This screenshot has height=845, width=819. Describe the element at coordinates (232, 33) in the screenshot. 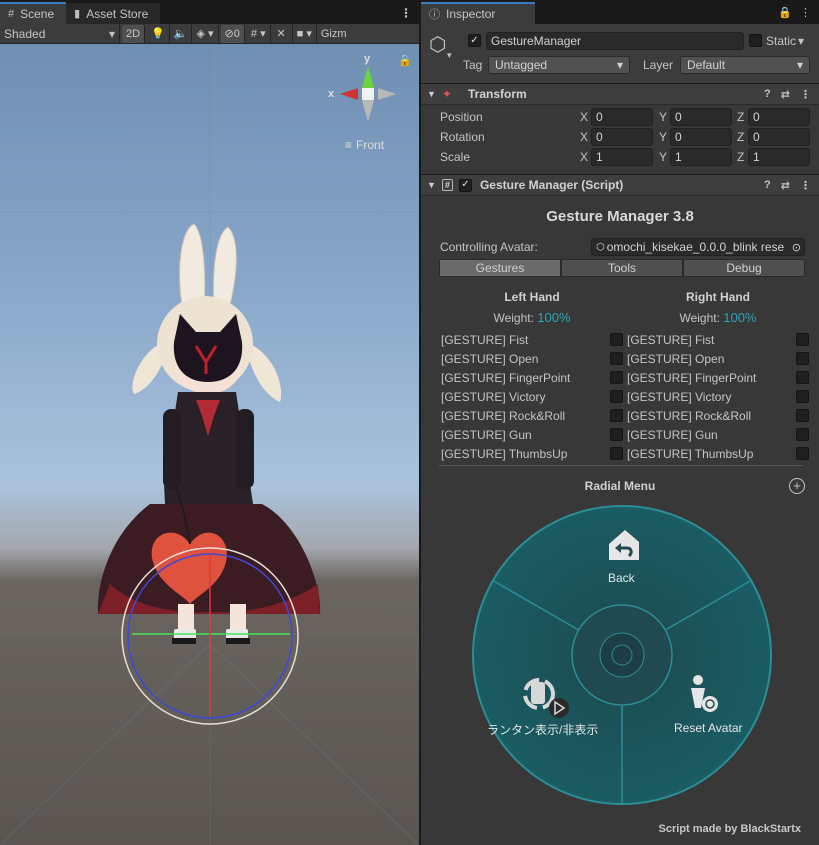

I see `hidden-objects-button: ⊘ 0` at that location.